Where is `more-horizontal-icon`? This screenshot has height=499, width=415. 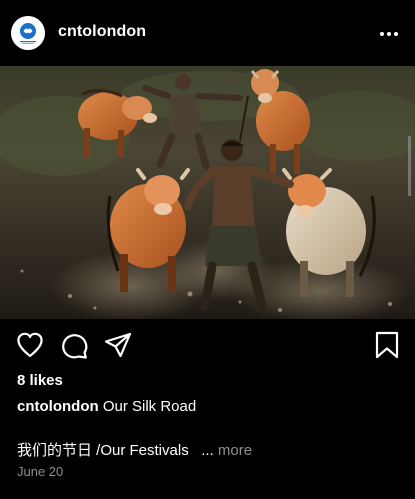
more-horizontal-icon is located at coordinates (389, 34).